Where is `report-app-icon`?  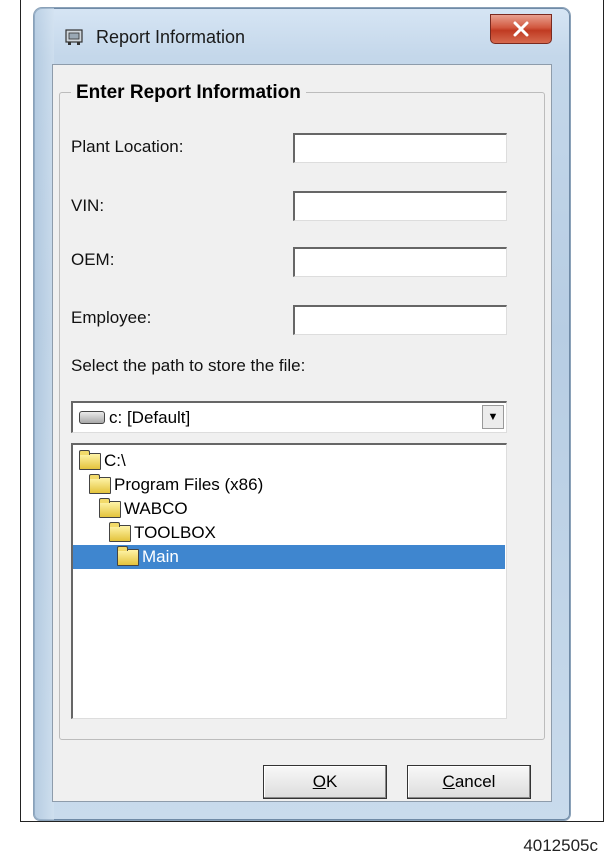
report-app-icon is located at coordinates (74, 37).